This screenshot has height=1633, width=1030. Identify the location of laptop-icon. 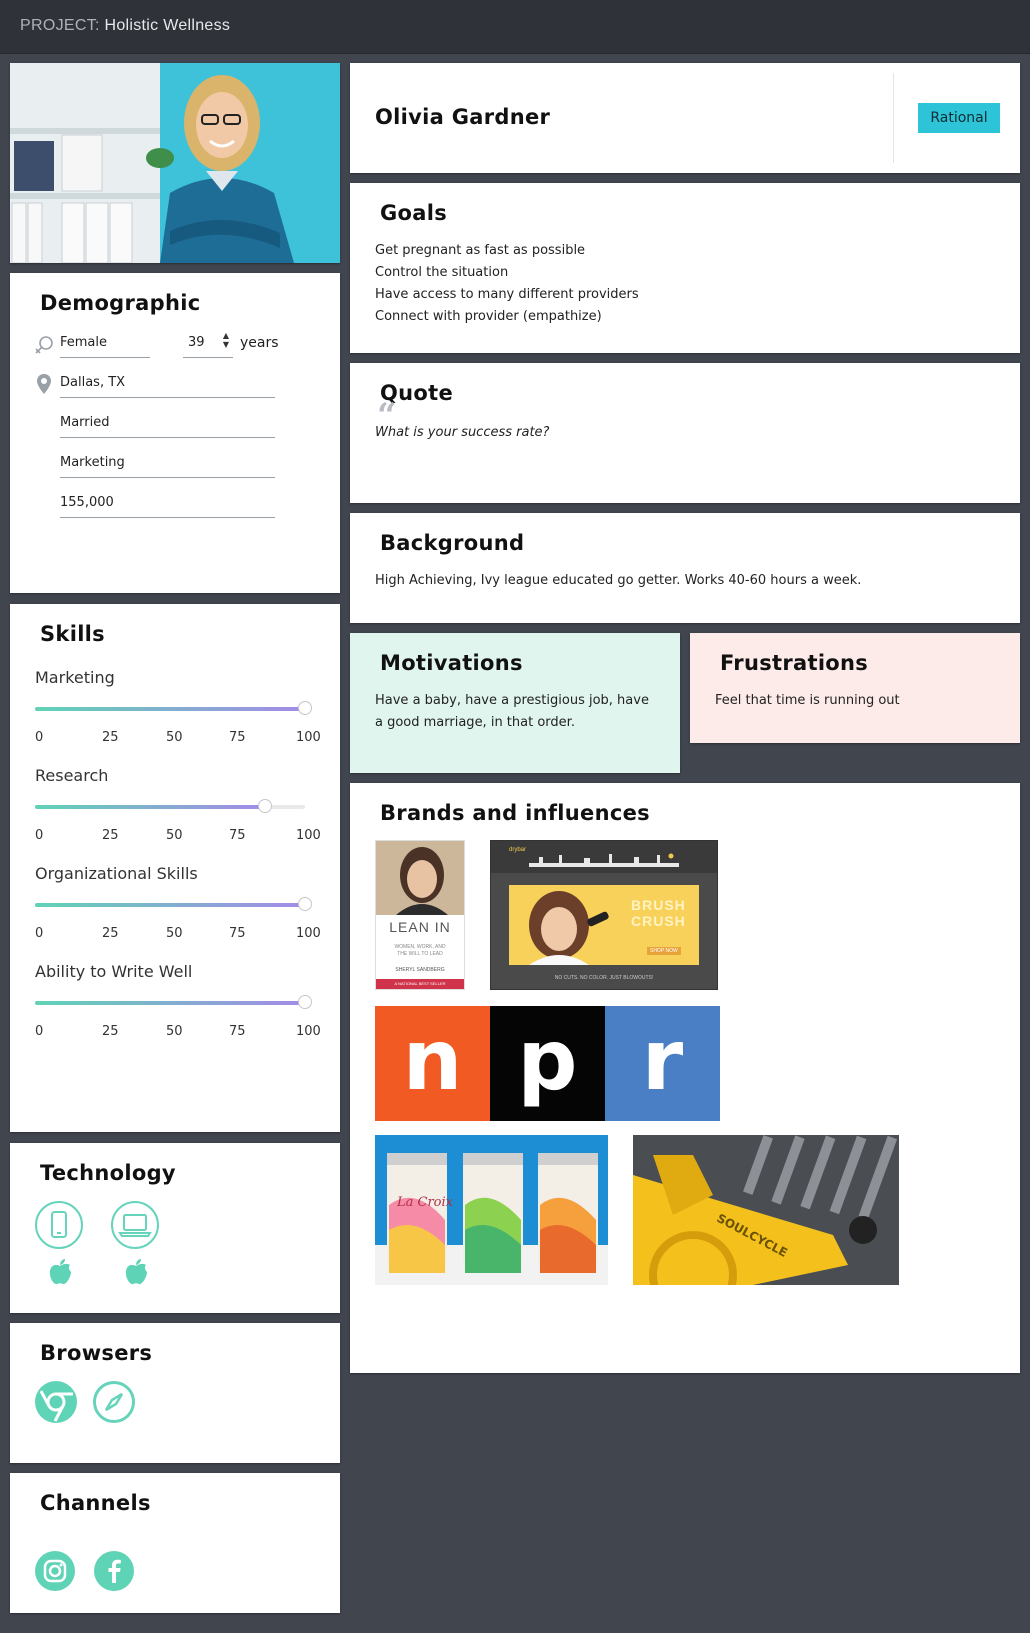
(135, 1225).